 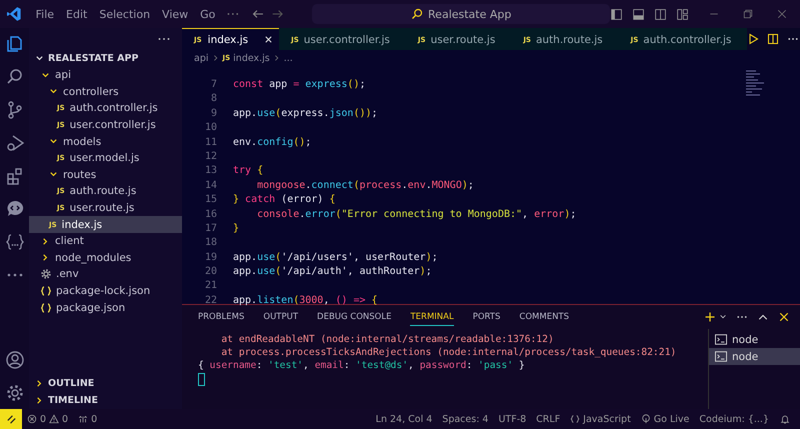 What do you see at coordinates (544, 317) in the screenshot?
I see `panel-tab: COMMENTS` at bounding box center [544, 317].